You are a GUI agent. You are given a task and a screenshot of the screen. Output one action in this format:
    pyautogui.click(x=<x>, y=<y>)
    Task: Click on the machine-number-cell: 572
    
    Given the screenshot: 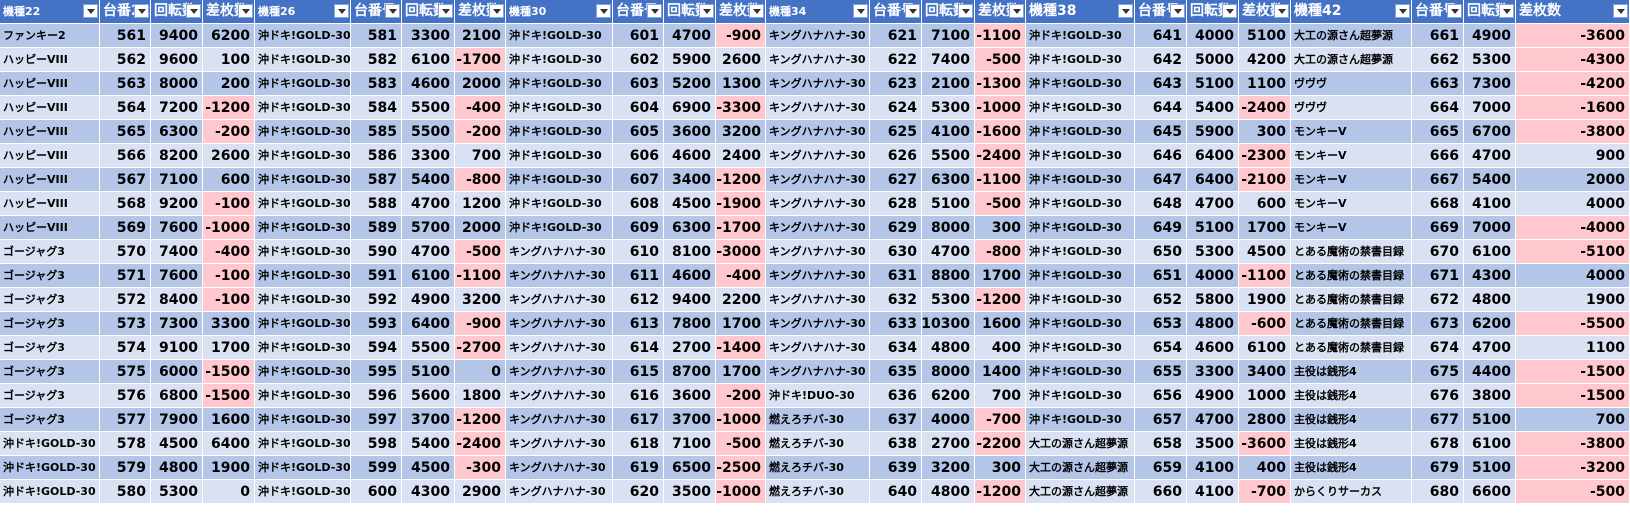 What is the action you would take?
    pyautogui.click(x=125, y=300)
    